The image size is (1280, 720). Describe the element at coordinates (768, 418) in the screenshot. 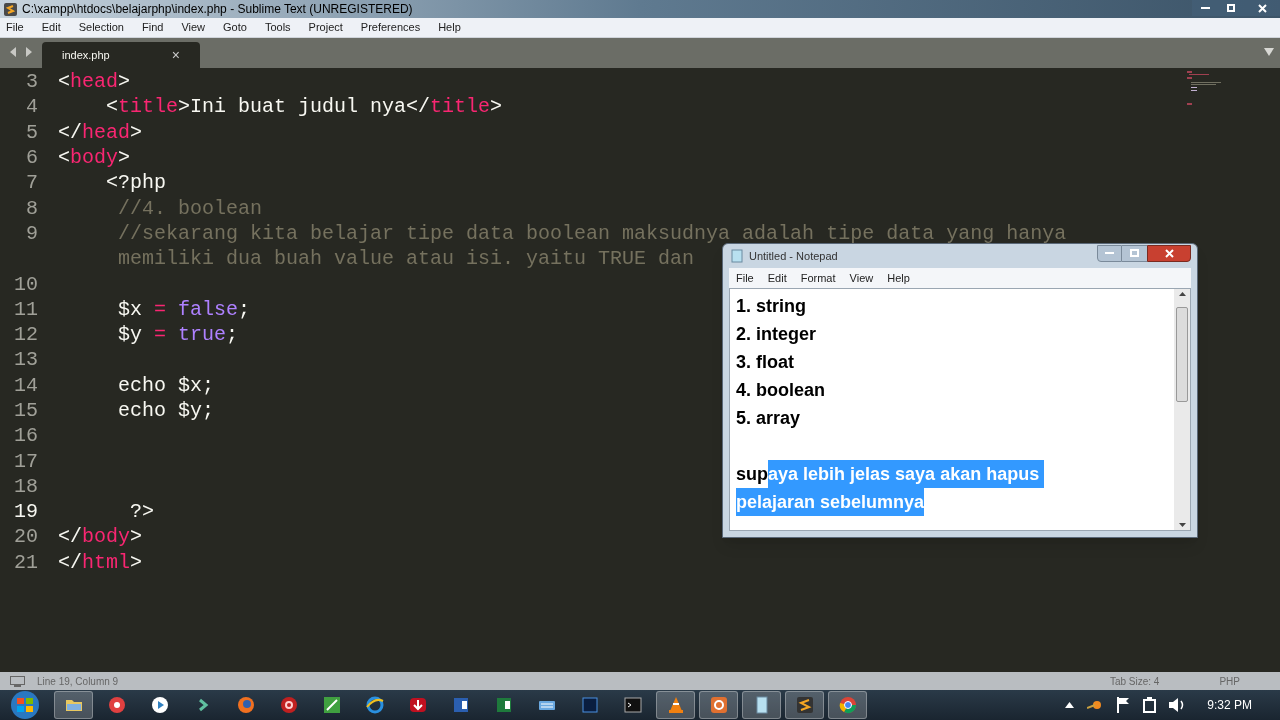

I see `text-line: 5. array` at that location.